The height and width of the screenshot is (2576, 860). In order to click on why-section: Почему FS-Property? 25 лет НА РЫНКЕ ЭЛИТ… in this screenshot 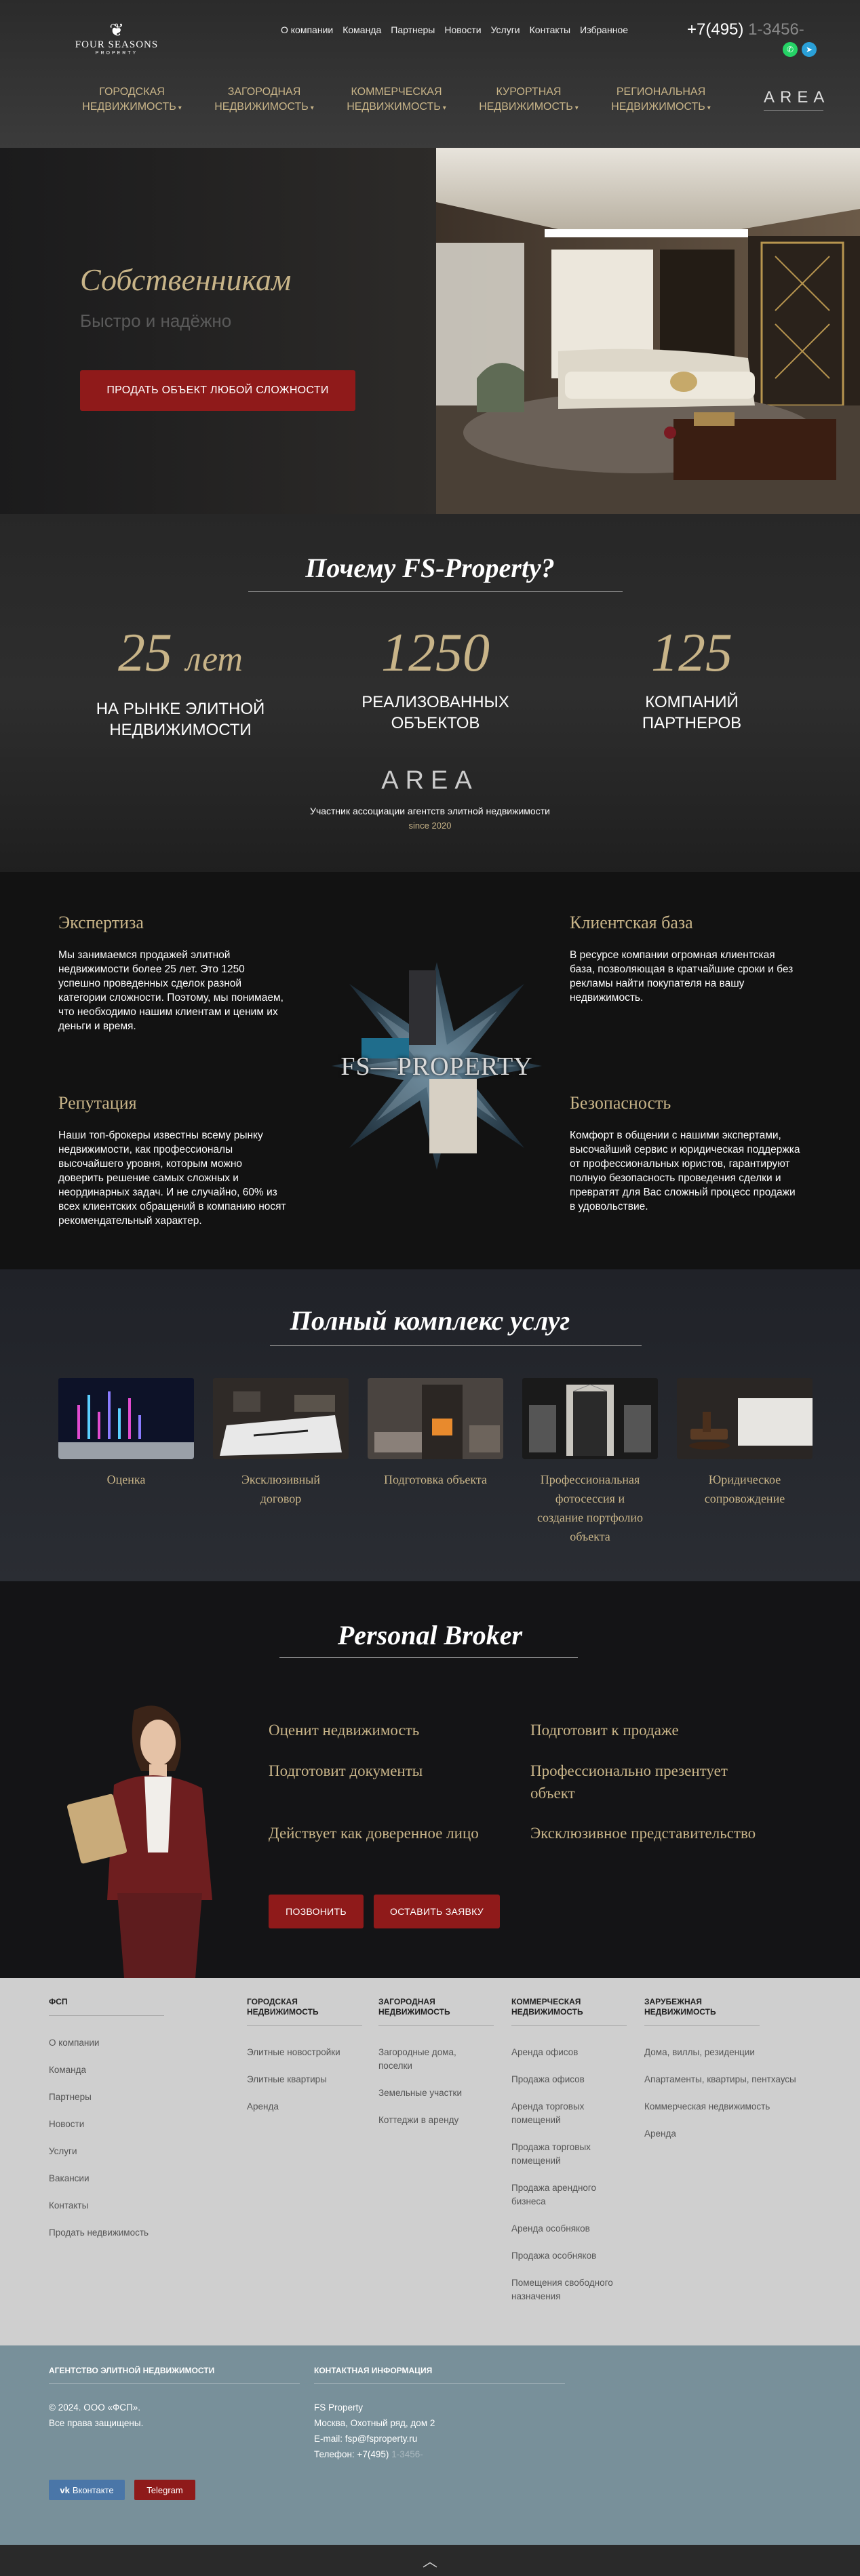, I will do `click(430, 693)`.